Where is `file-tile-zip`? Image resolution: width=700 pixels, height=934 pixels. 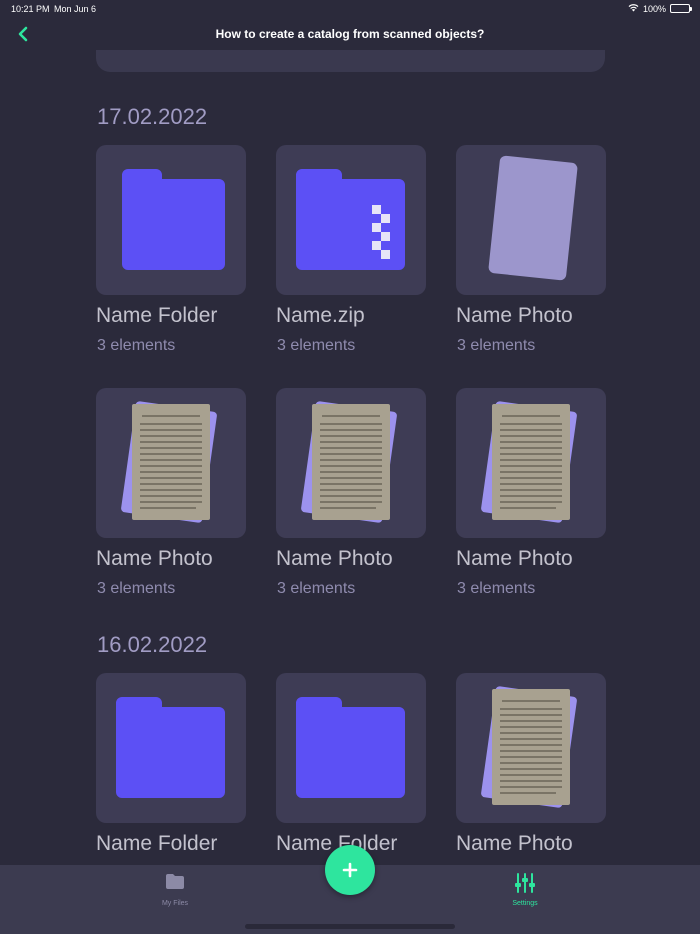
file-tile-zip is located at coordinates (351, 220).